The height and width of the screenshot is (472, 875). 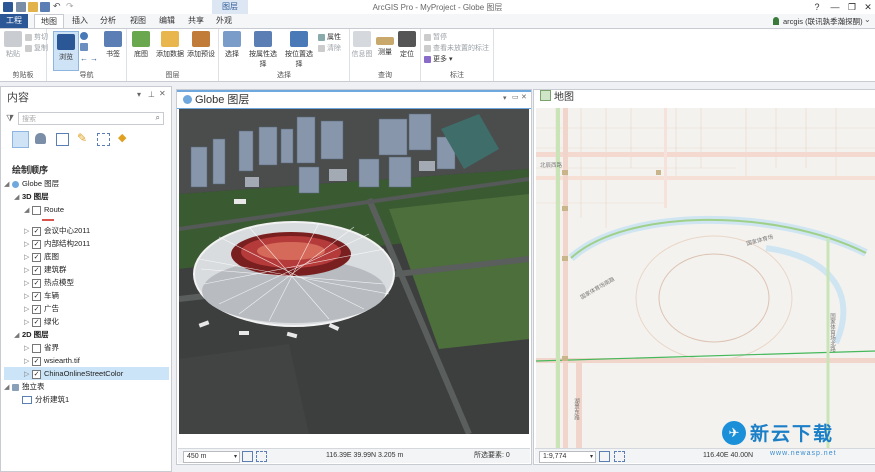 What do you see at coordinates (86, 282) in the screenshot?
I see `layer-tree-item: ▷ ✓ 热点模型` at bounding box center [86, 282].